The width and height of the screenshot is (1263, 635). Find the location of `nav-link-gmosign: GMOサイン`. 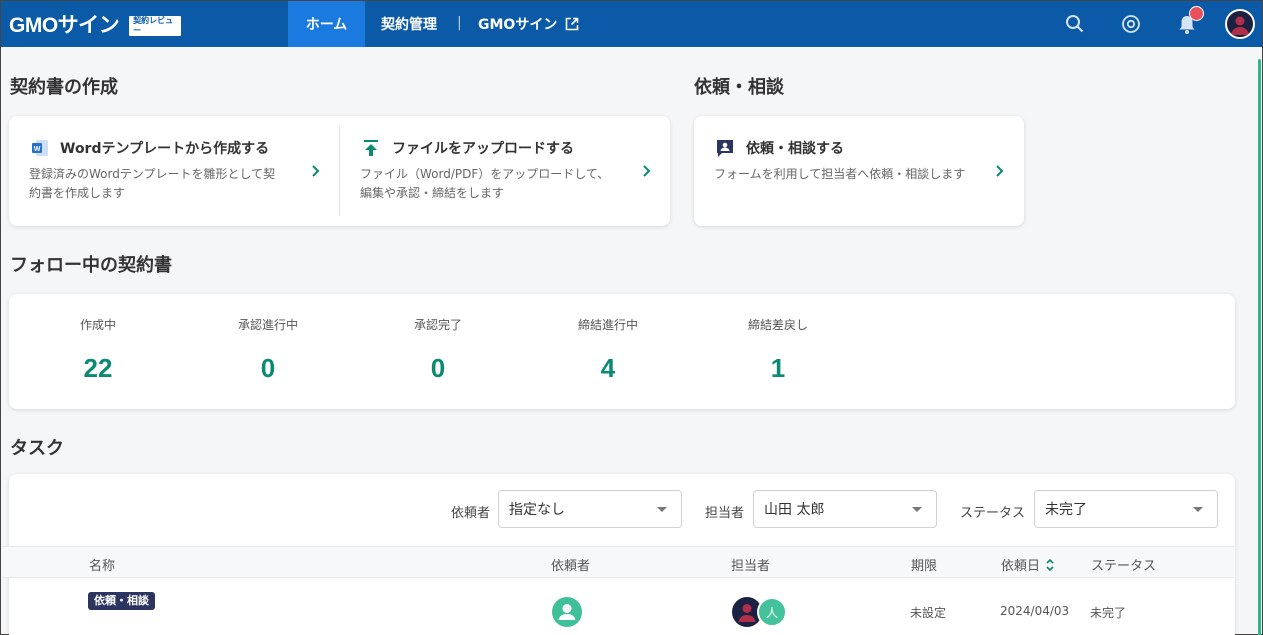

nav-link-gmosign: GMOサイン is located at coordinates (528, 24).